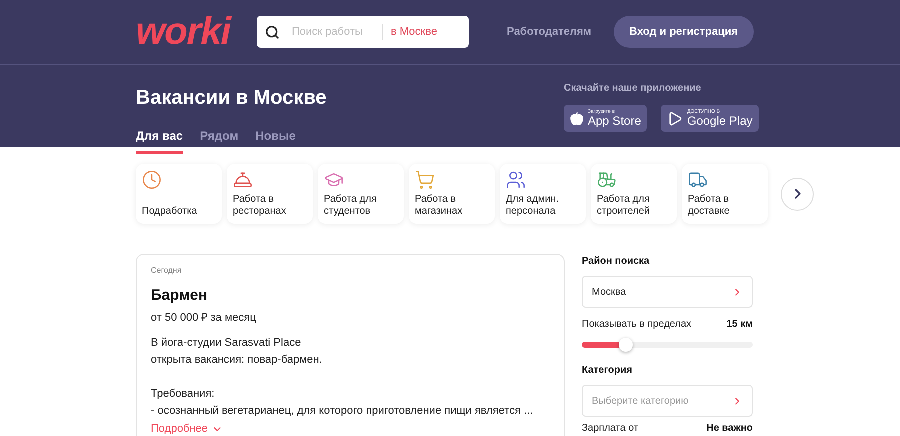 This screenshot has width=900, height=436. What do you see at coordinates (739, 325) in the screenshot?
I see `radius-value: 15 км` at bounding box center [739, 325].